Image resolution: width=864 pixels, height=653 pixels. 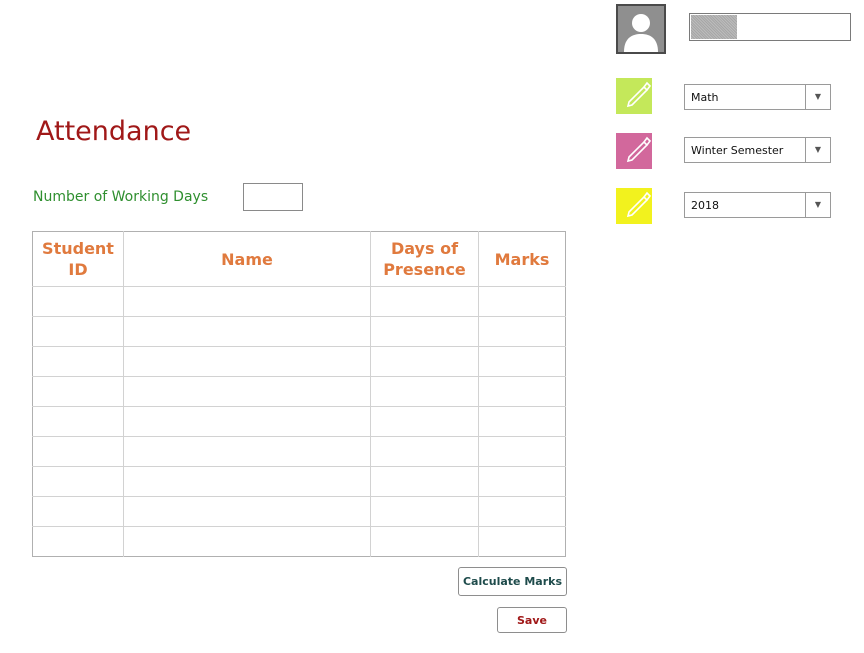 What do you see at coordinates (121, 197) in the screenshot?
I see `working-days-label: Number of Working Days` at bounding box center [121, 197].